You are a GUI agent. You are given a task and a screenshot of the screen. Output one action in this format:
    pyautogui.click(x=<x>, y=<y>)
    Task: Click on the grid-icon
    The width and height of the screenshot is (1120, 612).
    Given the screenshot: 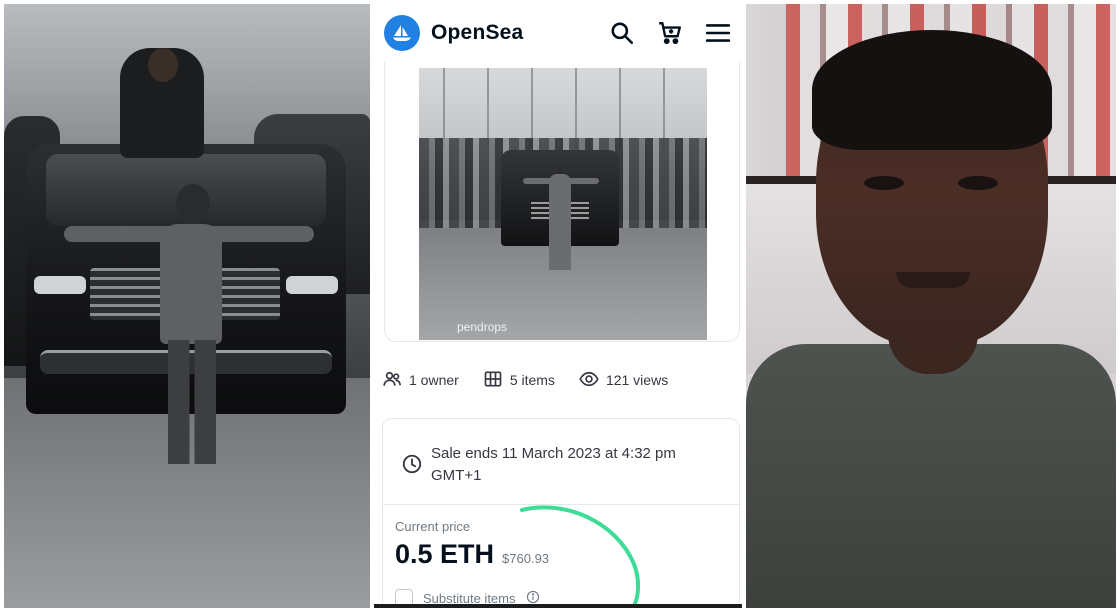 What is the action you would take?
    pyautogui.click(x=493, y=380)
    